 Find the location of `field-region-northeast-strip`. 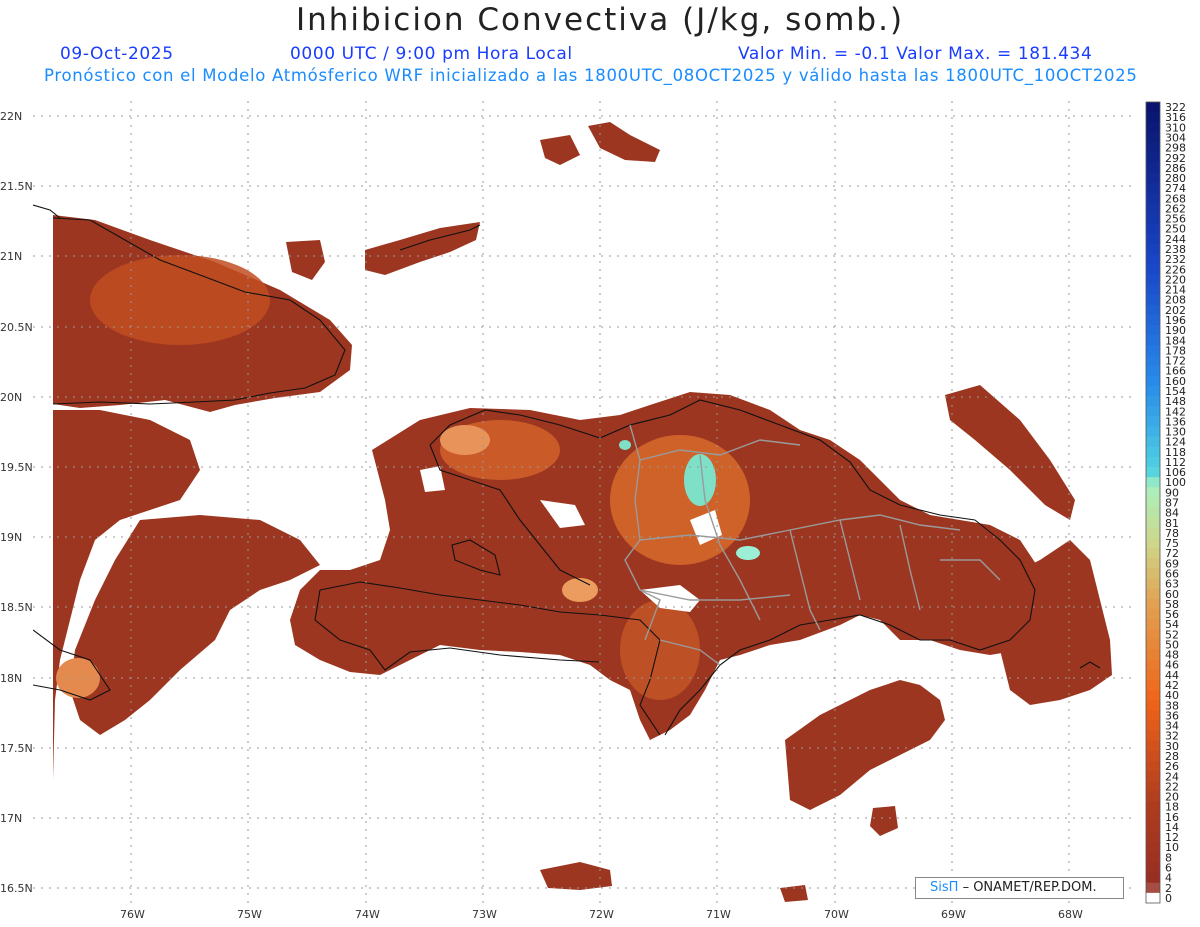

field-region-northeast-strip is located at coordinates (1010, 452).